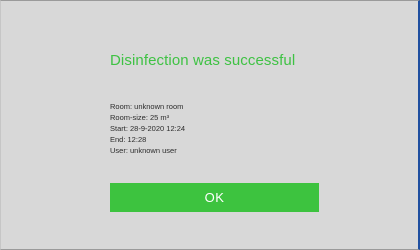 The image size is (420, 250). Describe the element at coordinates (147, 106) in the screenshot. I see `room-detail: Room: unknown room` at that location.